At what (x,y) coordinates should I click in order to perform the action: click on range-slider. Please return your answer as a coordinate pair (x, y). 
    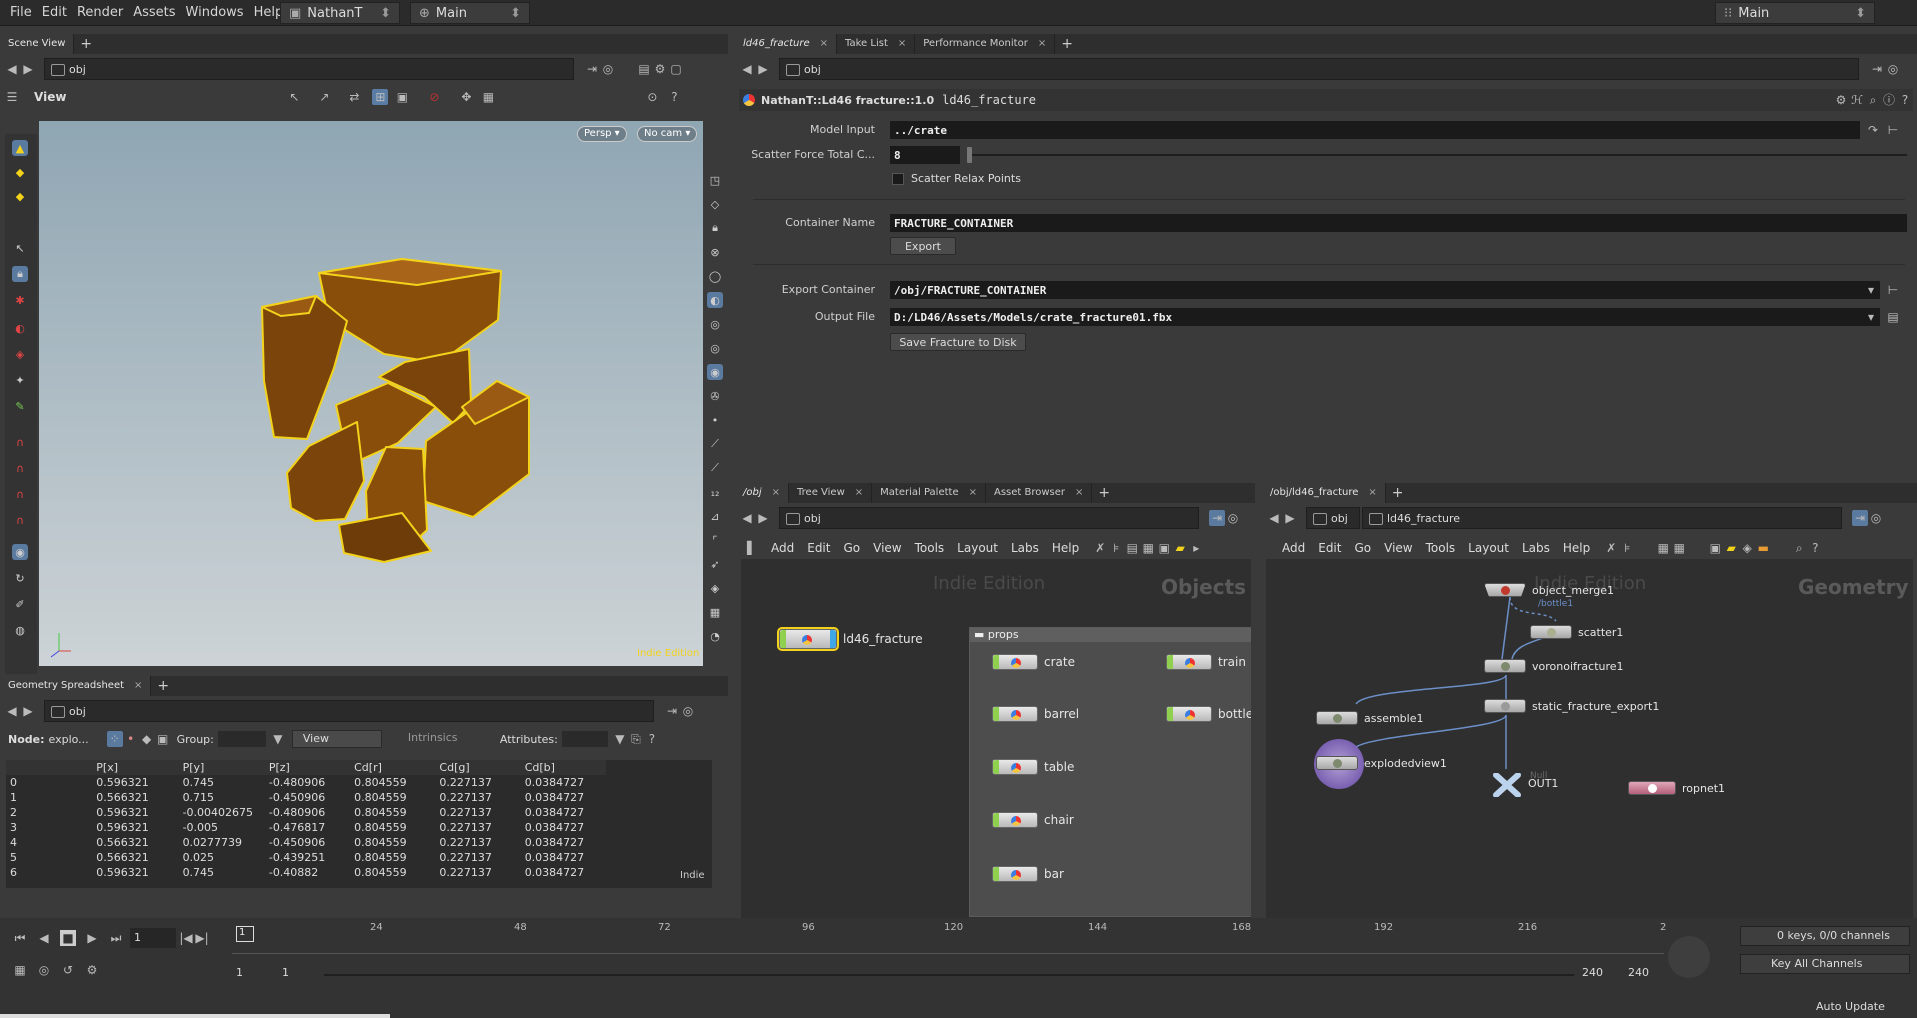
    Looking at the image, I should click on (949, 975).